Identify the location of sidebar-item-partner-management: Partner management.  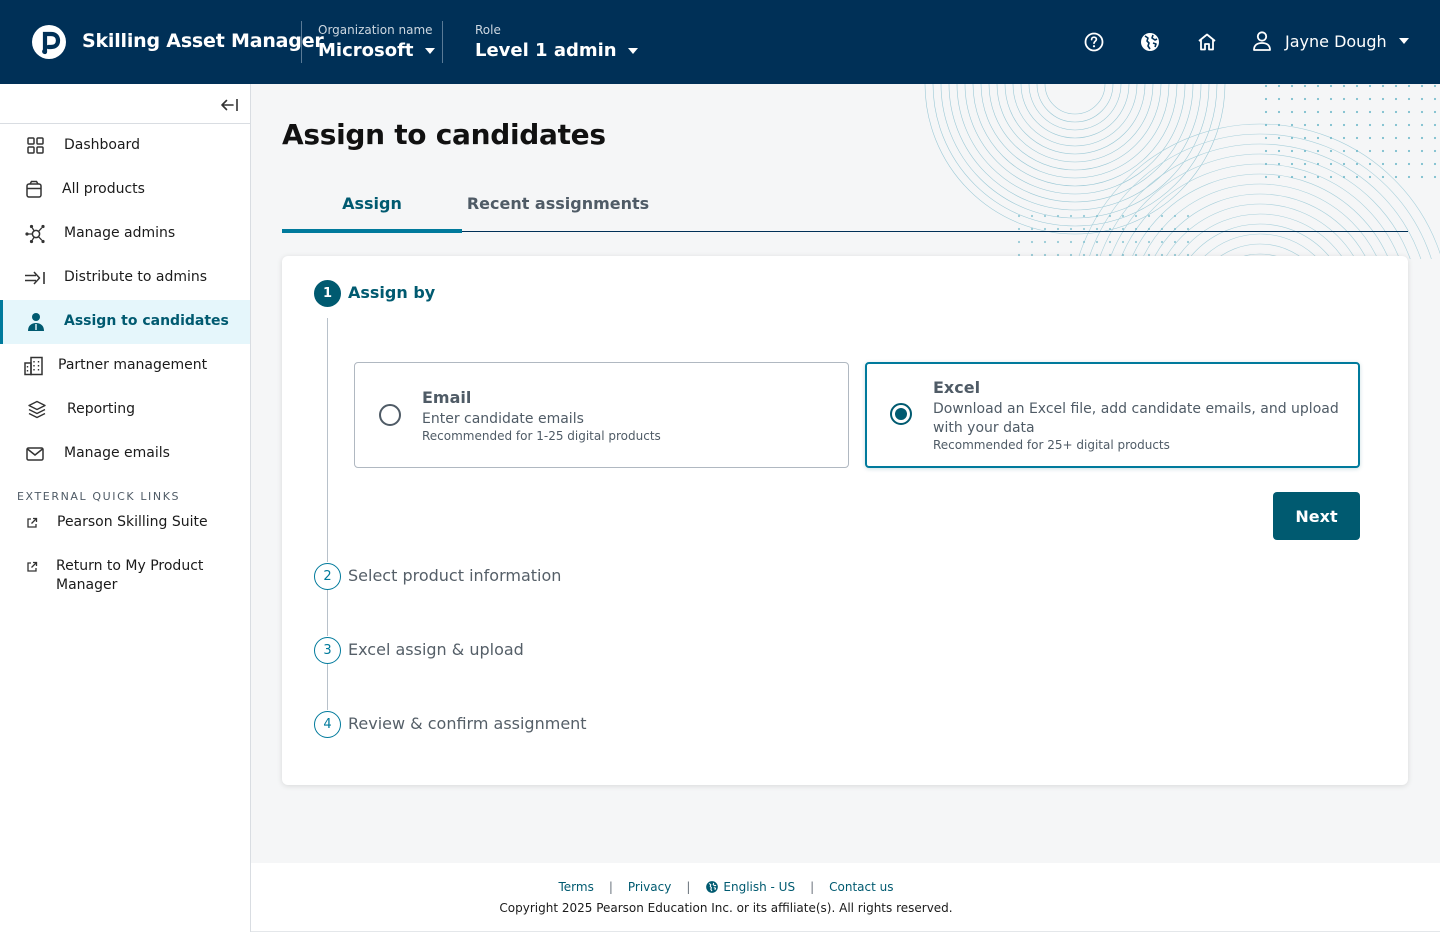
(125, 366).